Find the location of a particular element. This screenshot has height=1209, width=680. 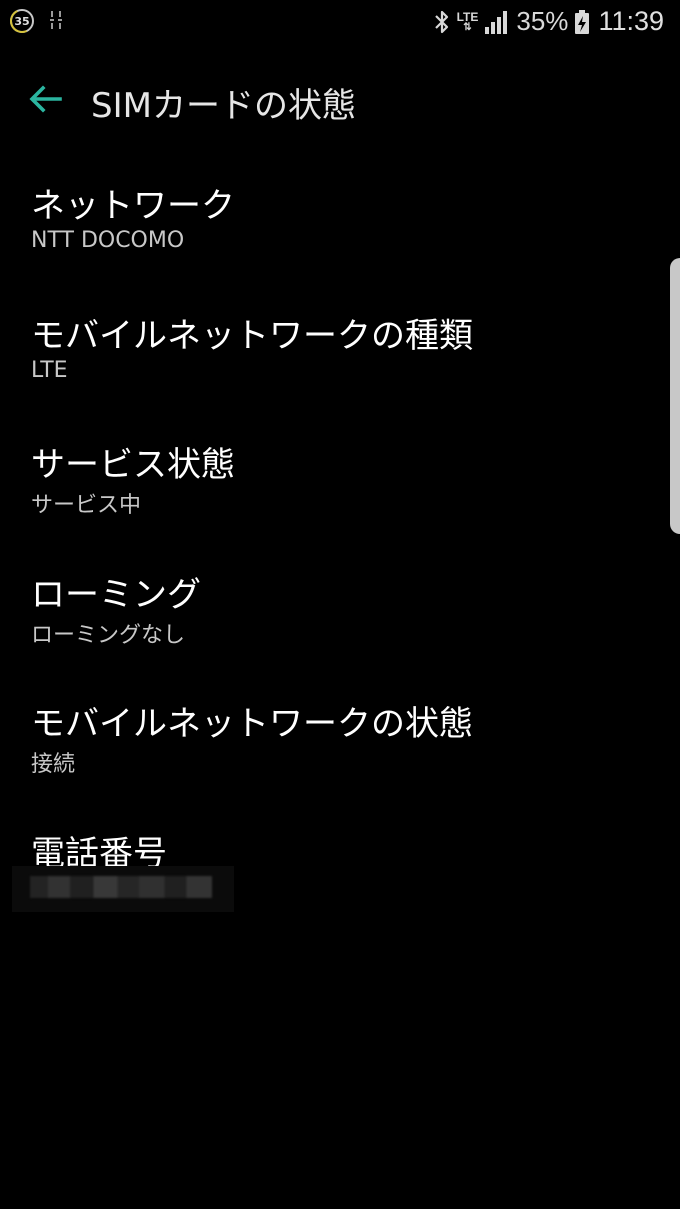

list-item-roaming: ローミング ローミングなし is located at coordinates (340, 626).